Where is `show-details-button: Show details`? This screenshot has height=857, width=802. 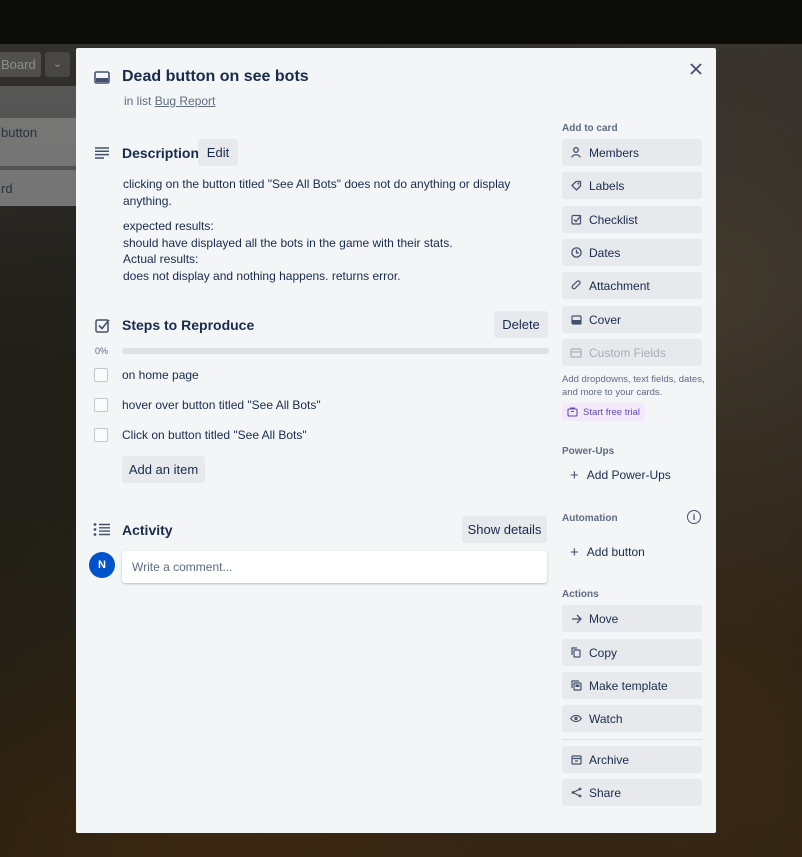
show-details-button: Show details is located at coordinates (504, 529).